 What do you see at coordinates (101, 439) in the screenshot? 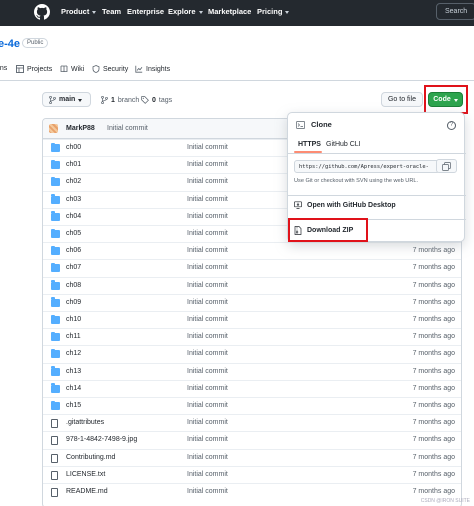
I see `file-name-link: 978-1-4842-7498-9.jpg` at bounding box center [101, 439].